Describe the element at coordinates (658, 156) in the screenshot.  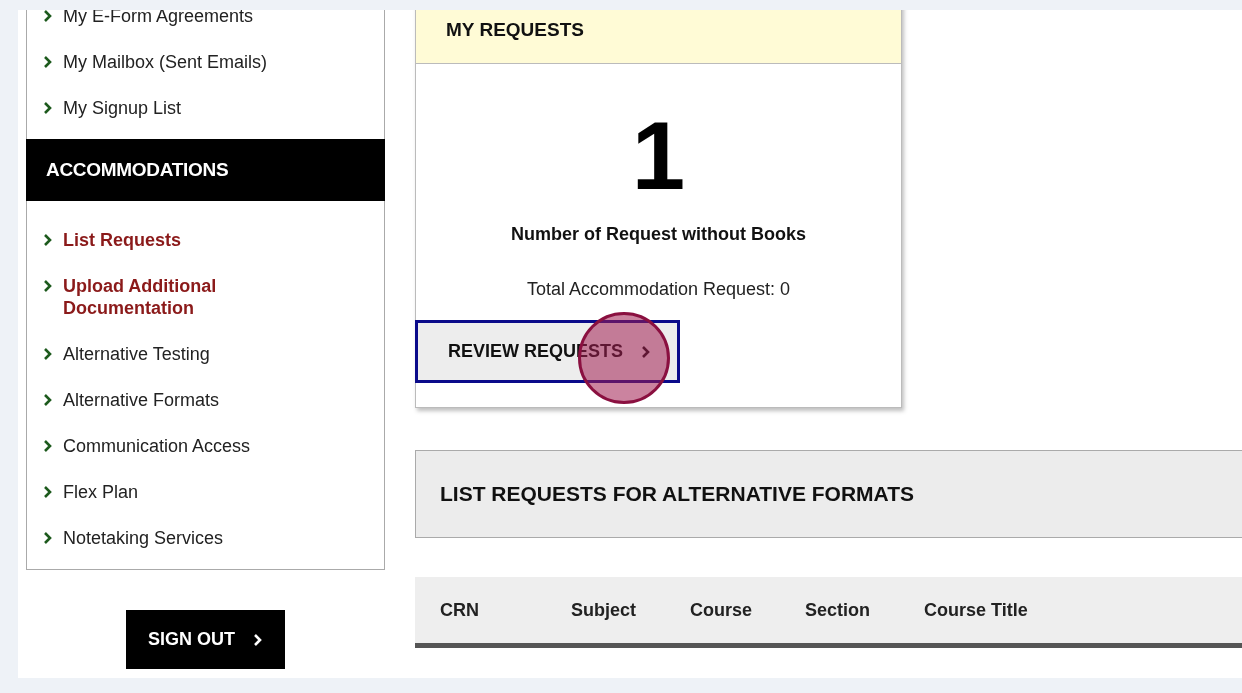
I see `request-count: 1` at that location.